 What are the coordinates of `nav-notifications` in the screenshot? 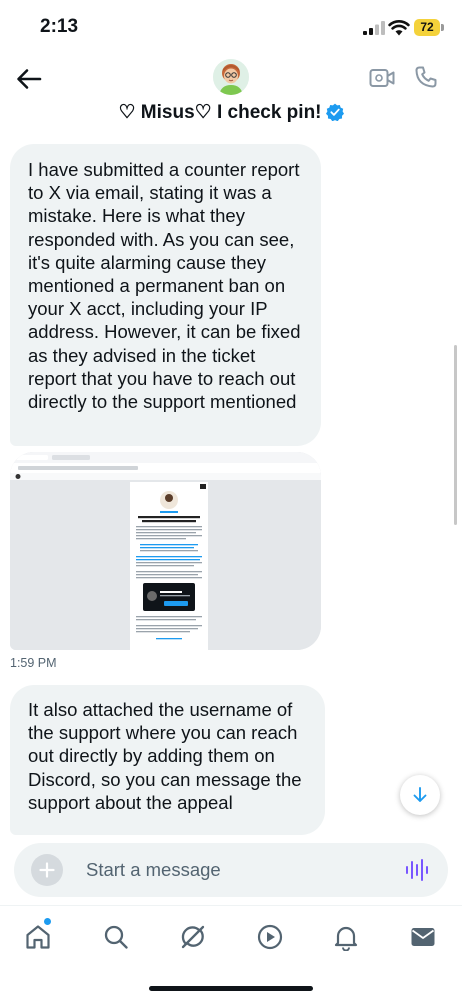 It's located at (346, 937).